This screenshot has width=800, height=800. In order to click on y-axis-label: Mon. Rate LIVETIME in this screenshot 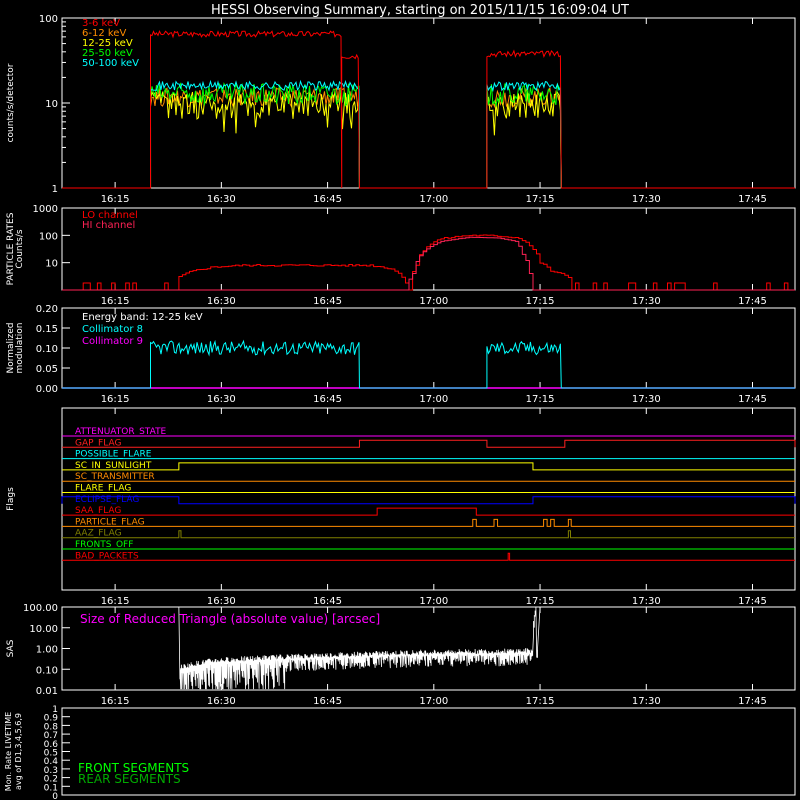, I will do `click(8, 751)`.